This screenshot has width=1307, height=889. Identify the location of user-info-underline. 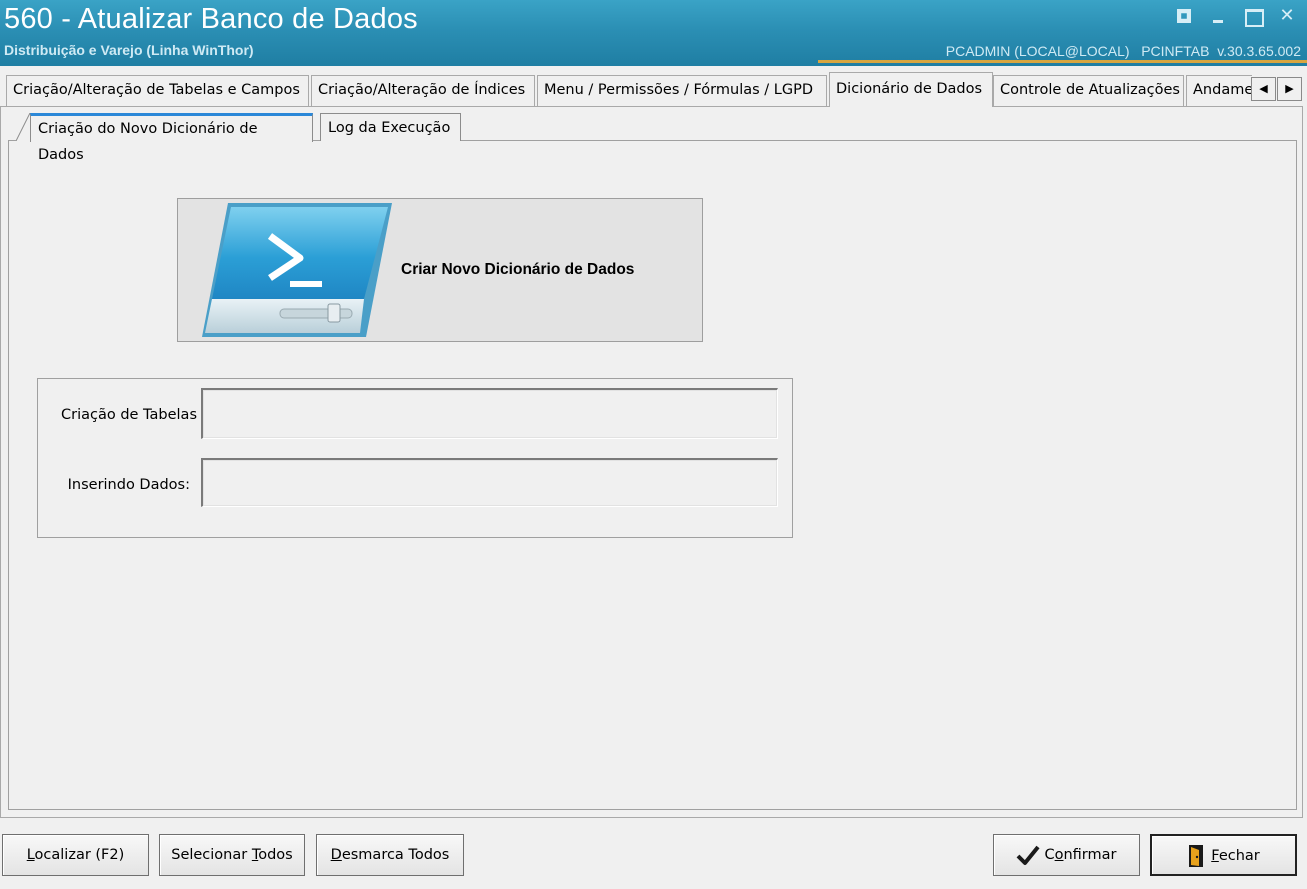
(1062, 61).